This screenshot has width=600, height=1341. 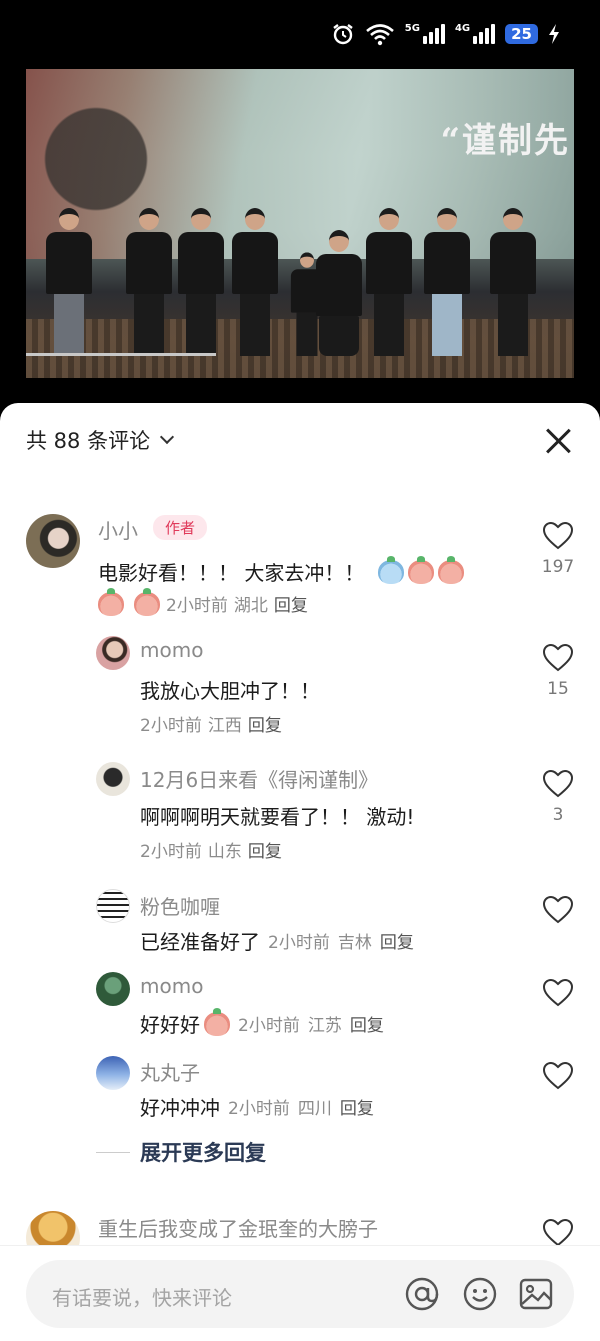 I want to click on reply-text: 好冲冲冲 2小时前 四川 回复, so click(x=257, y=1106).